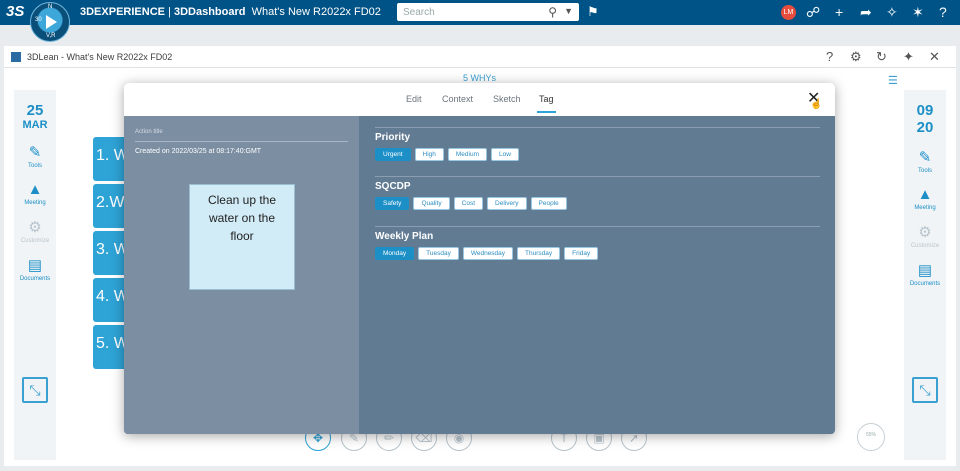 This screenshot has height=471, width=960. I want to click on share-icon: ➦, so click(866, 12).